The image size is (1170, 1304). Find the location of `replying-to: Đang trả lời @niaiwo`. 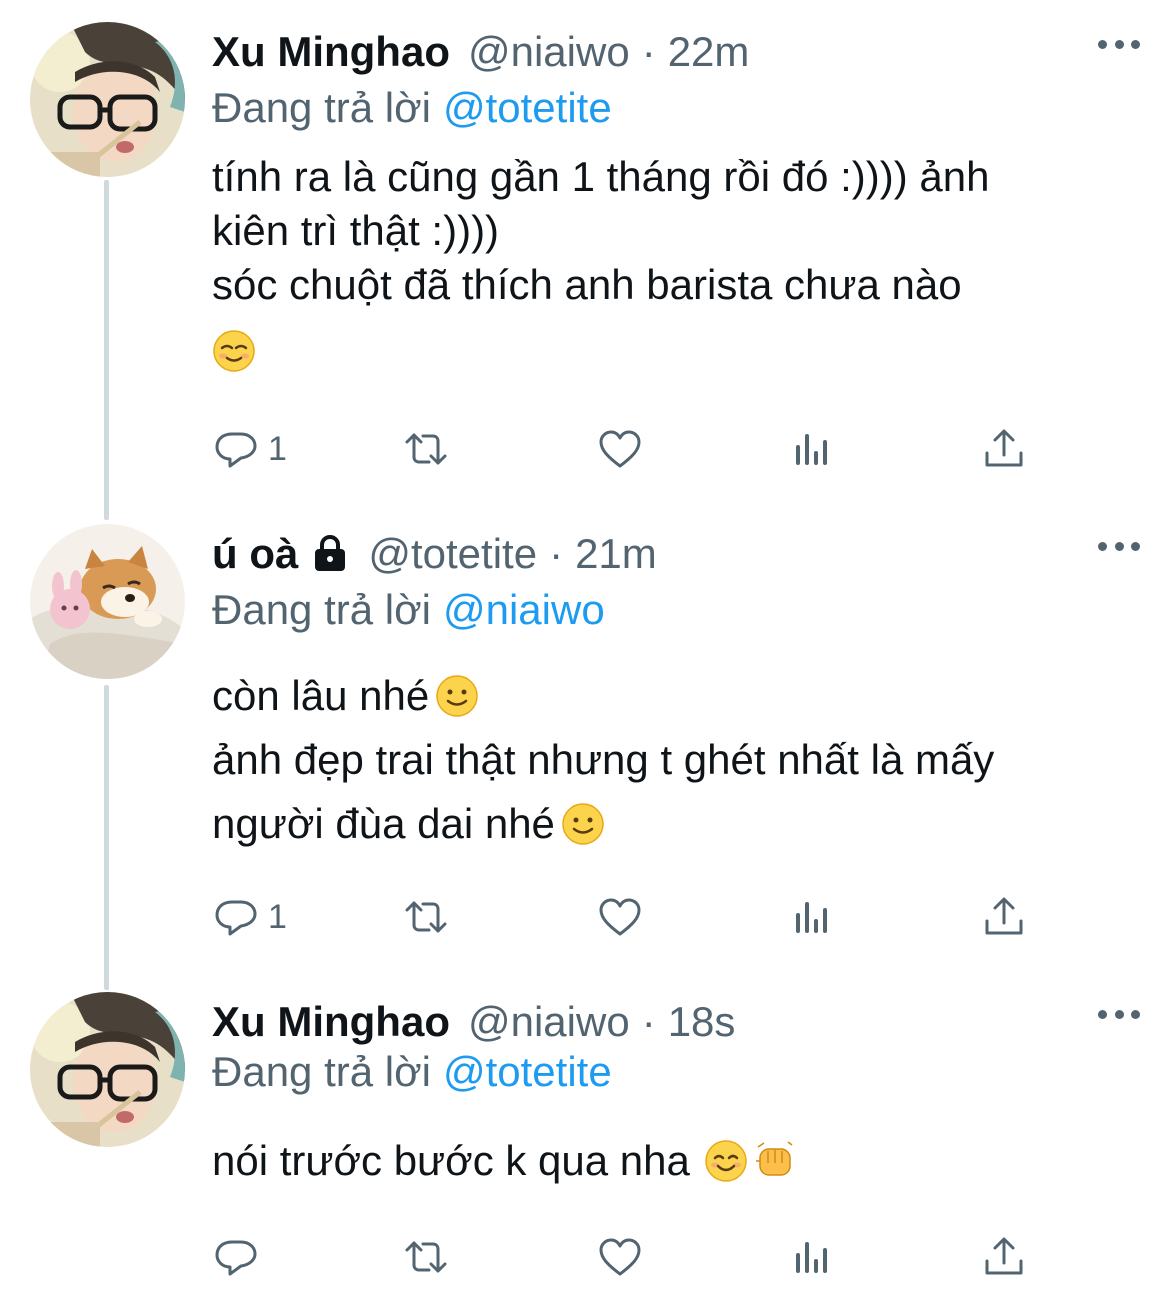

replying-to: Đang trả lời @niaiwo is located at coordinates (408, 610).